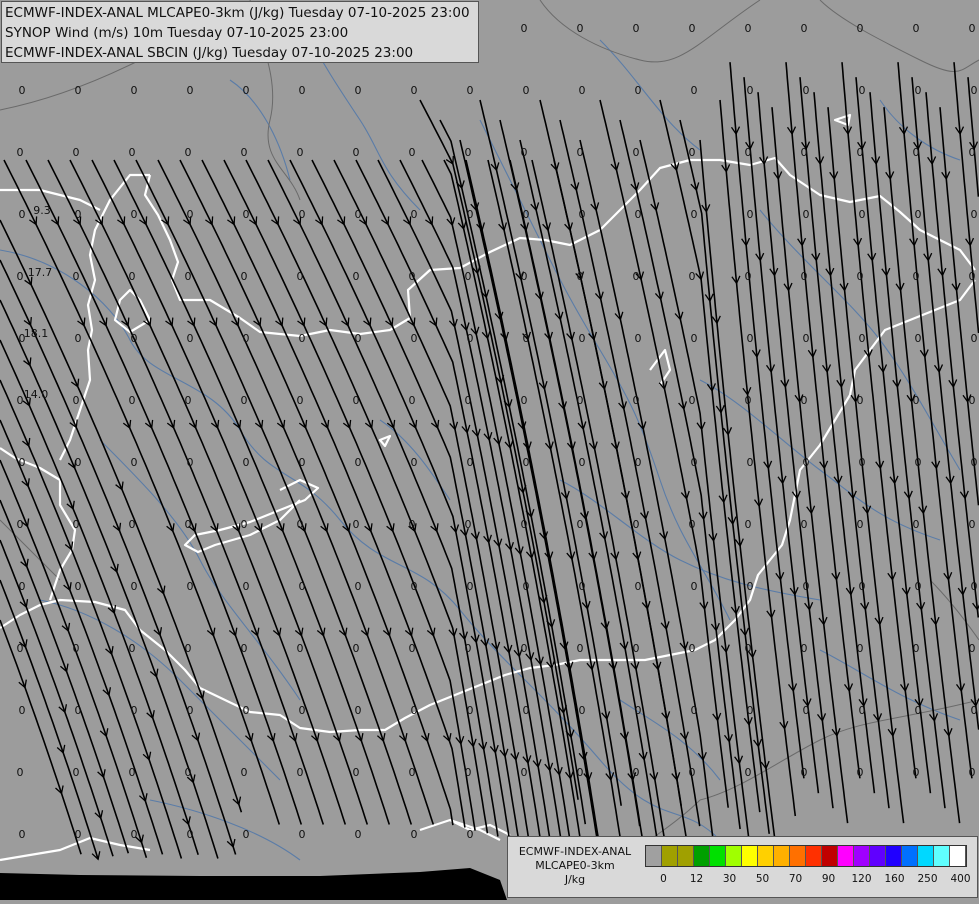 The height and width of the screenshot is (904, 979). Describe the element at coordinates (42, 210) in the screenshot. I see `sbcin-value-label: 9.3` at that location.